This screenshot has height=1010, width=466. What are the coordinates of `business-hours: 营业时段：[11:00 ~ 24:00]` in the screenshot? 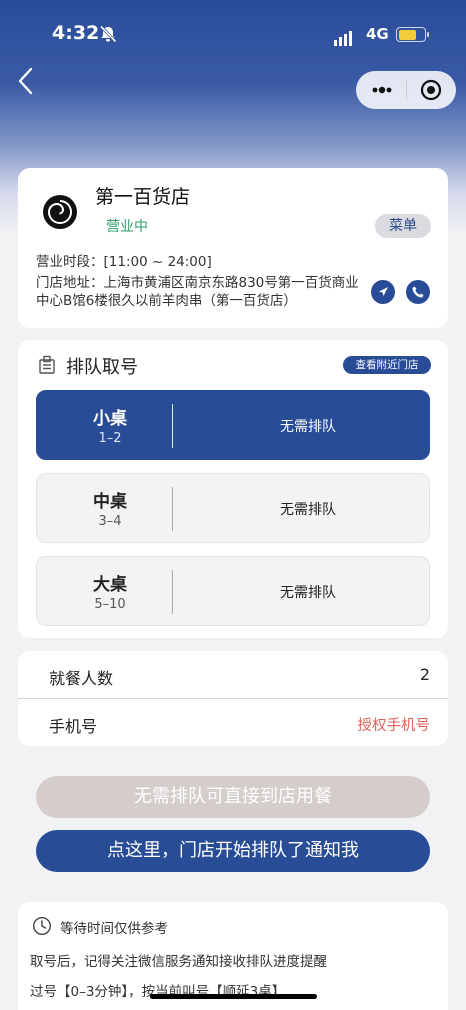 It's located at (124, 262).